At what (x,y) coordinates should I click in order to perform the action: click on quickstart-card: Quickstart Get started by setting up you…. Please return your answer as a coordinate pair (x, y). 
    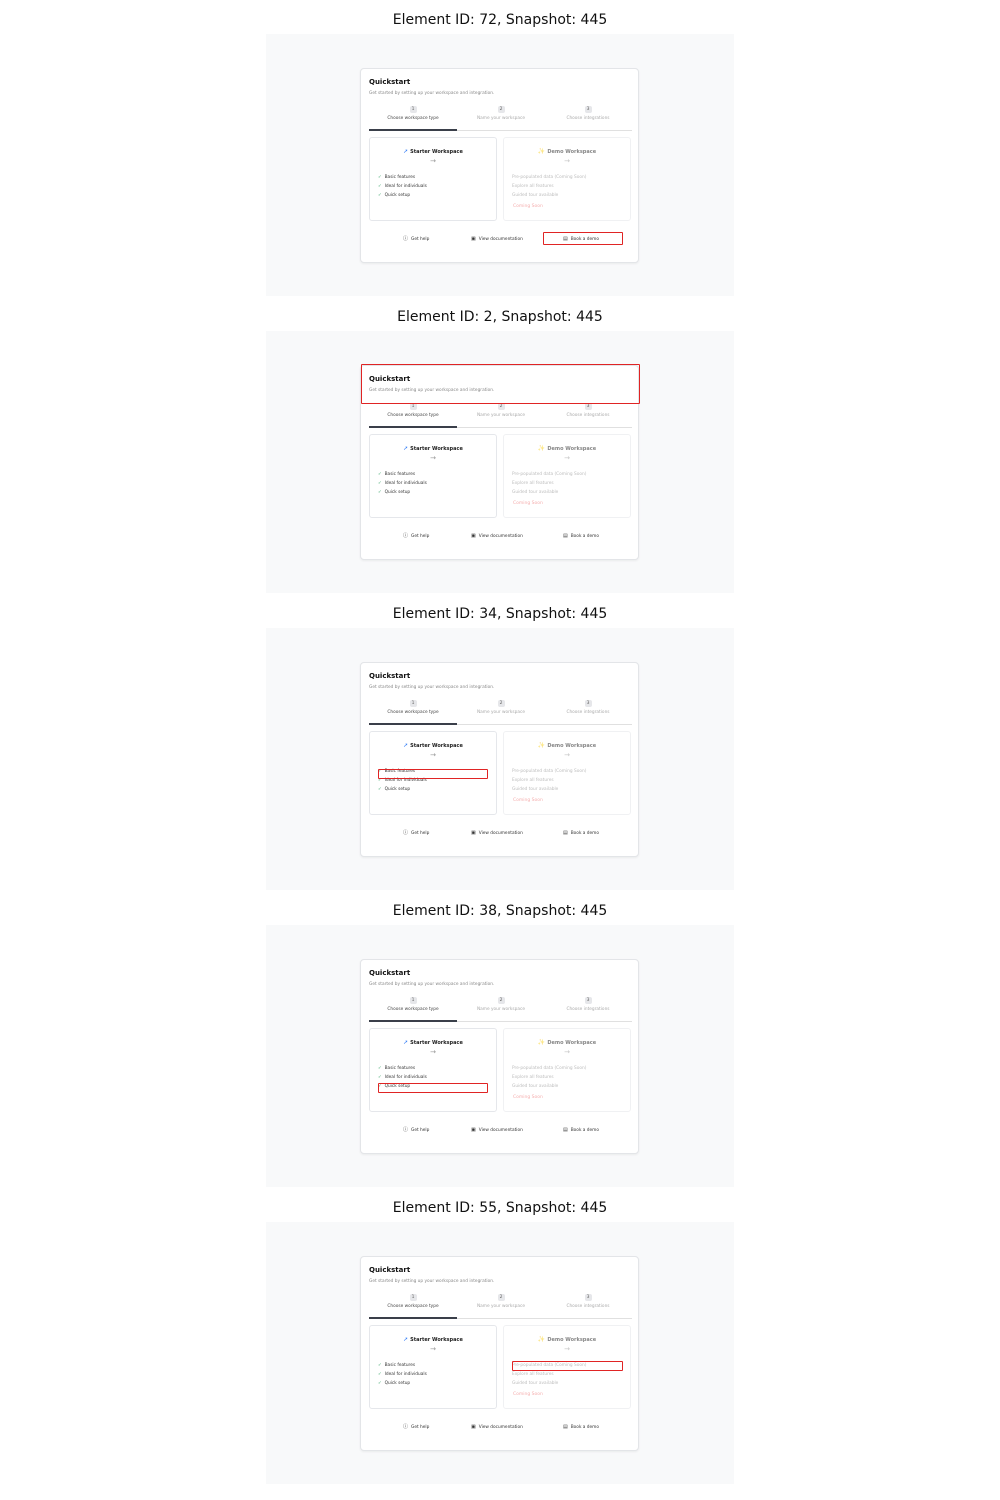
    Looking at the image, I should click on (499, 462).